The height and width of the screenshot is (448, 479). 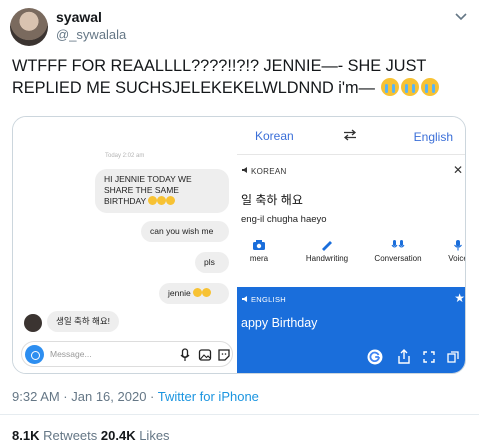 What do you see at coordinates (461, 16) in the screenshot?
I see `chevron-down-icon` at bounding box center [461, 16].